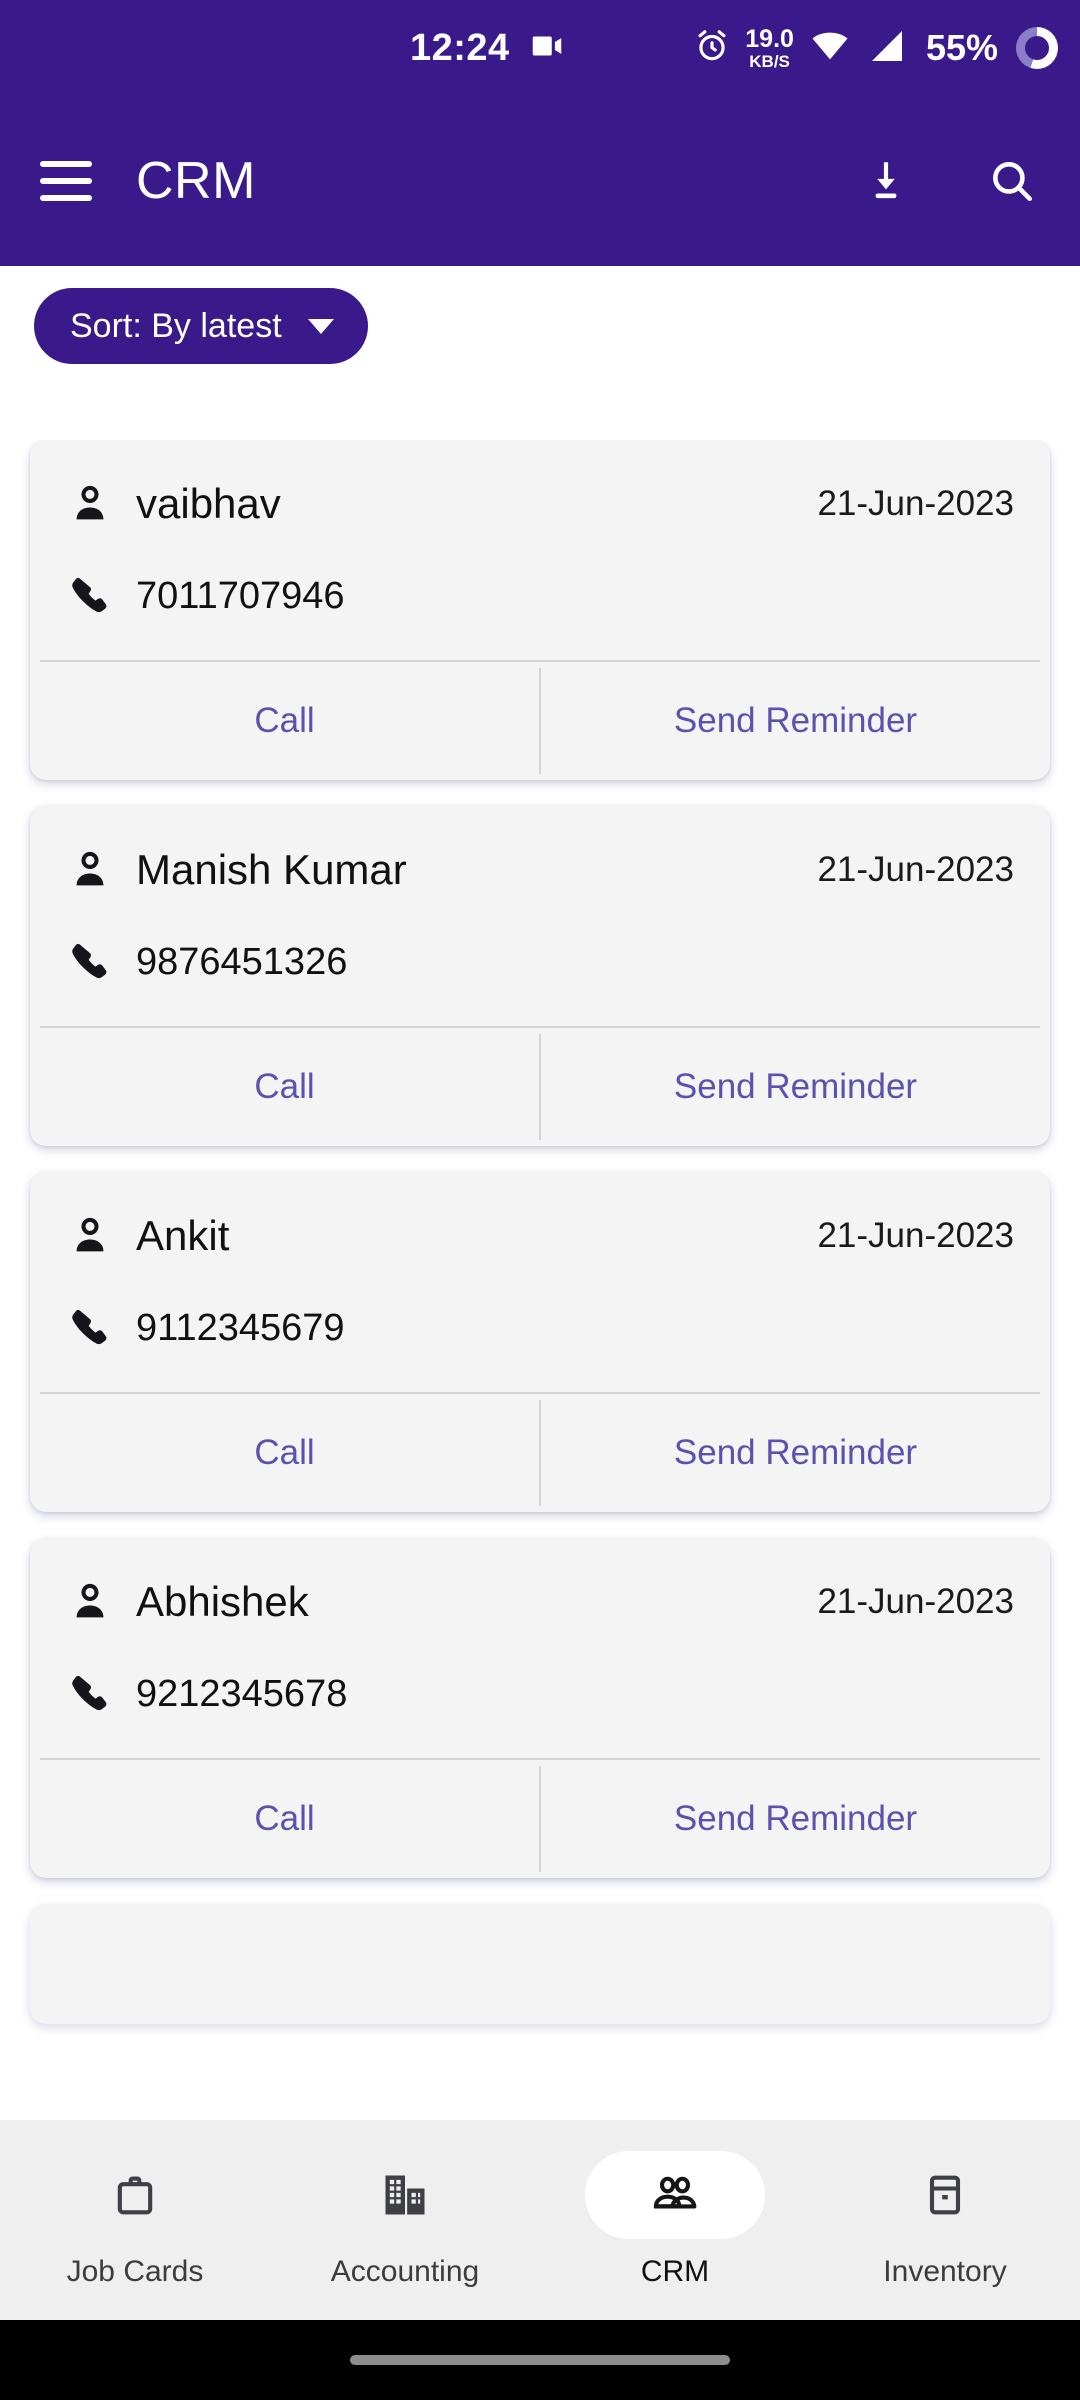 This screenshot has height=2400, width=1080. I want to click on alarm-clock-icon, so click(712, 48).